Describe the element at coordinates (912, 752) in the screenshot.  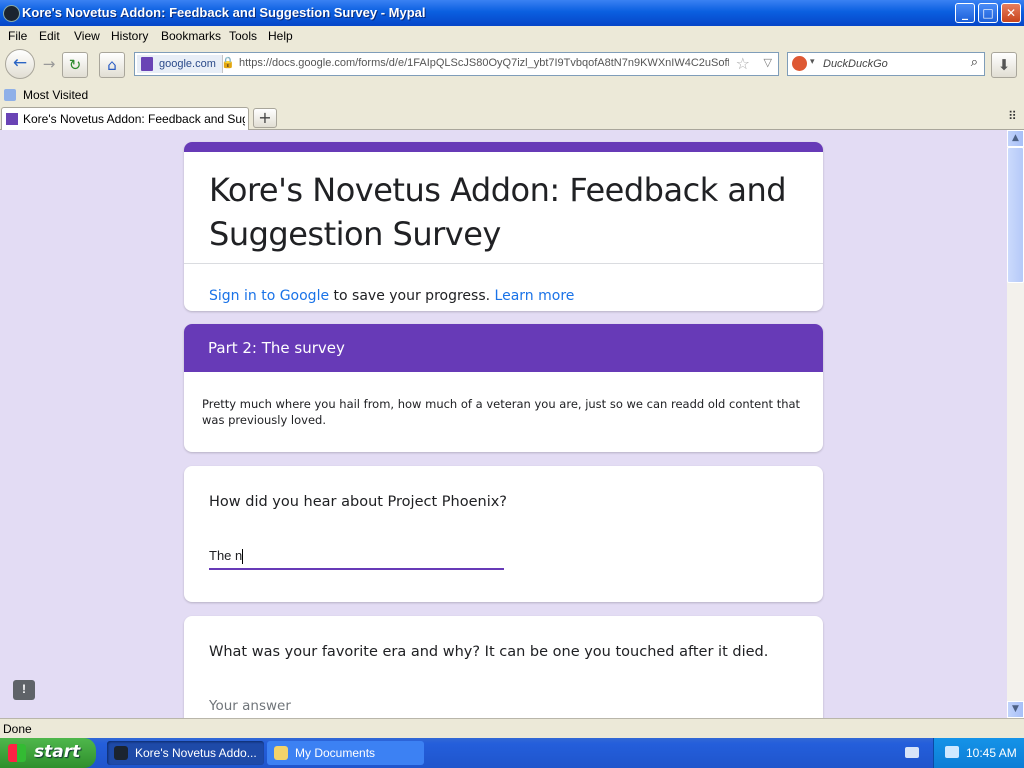
I see `keyboard-icon` at that location.